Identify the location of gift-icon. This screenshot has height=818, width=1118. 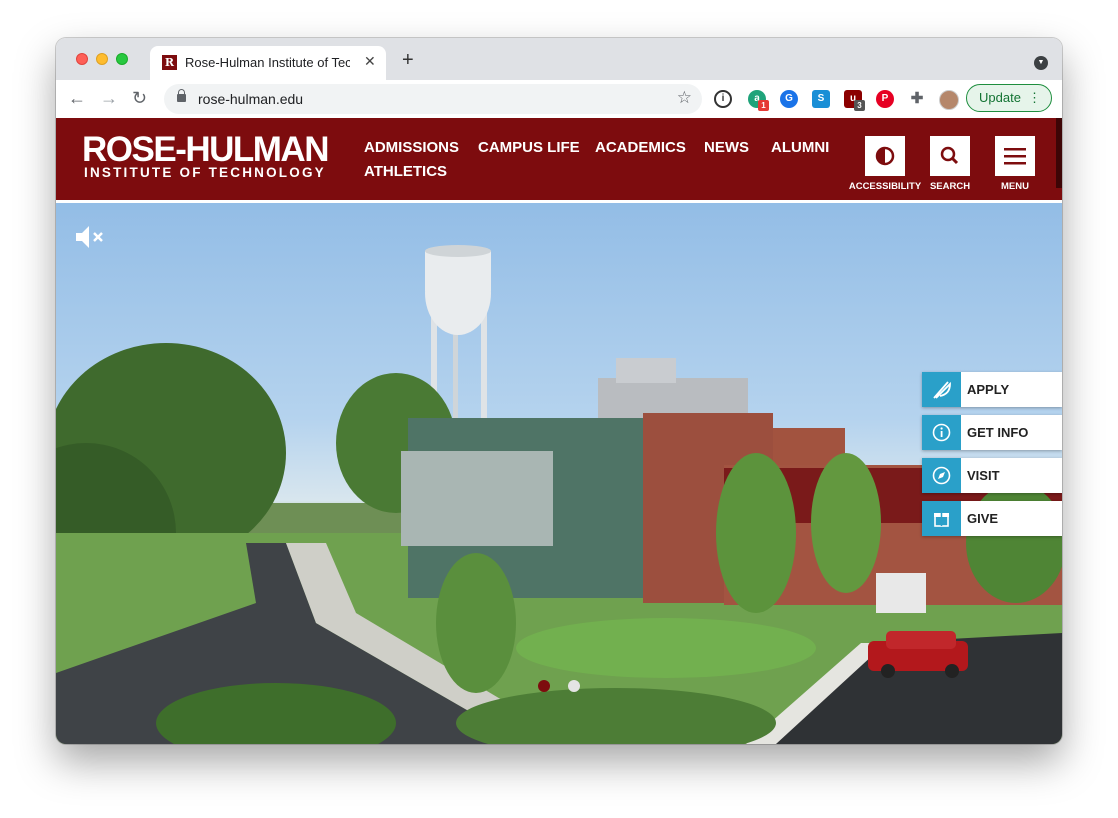
(941, 518).